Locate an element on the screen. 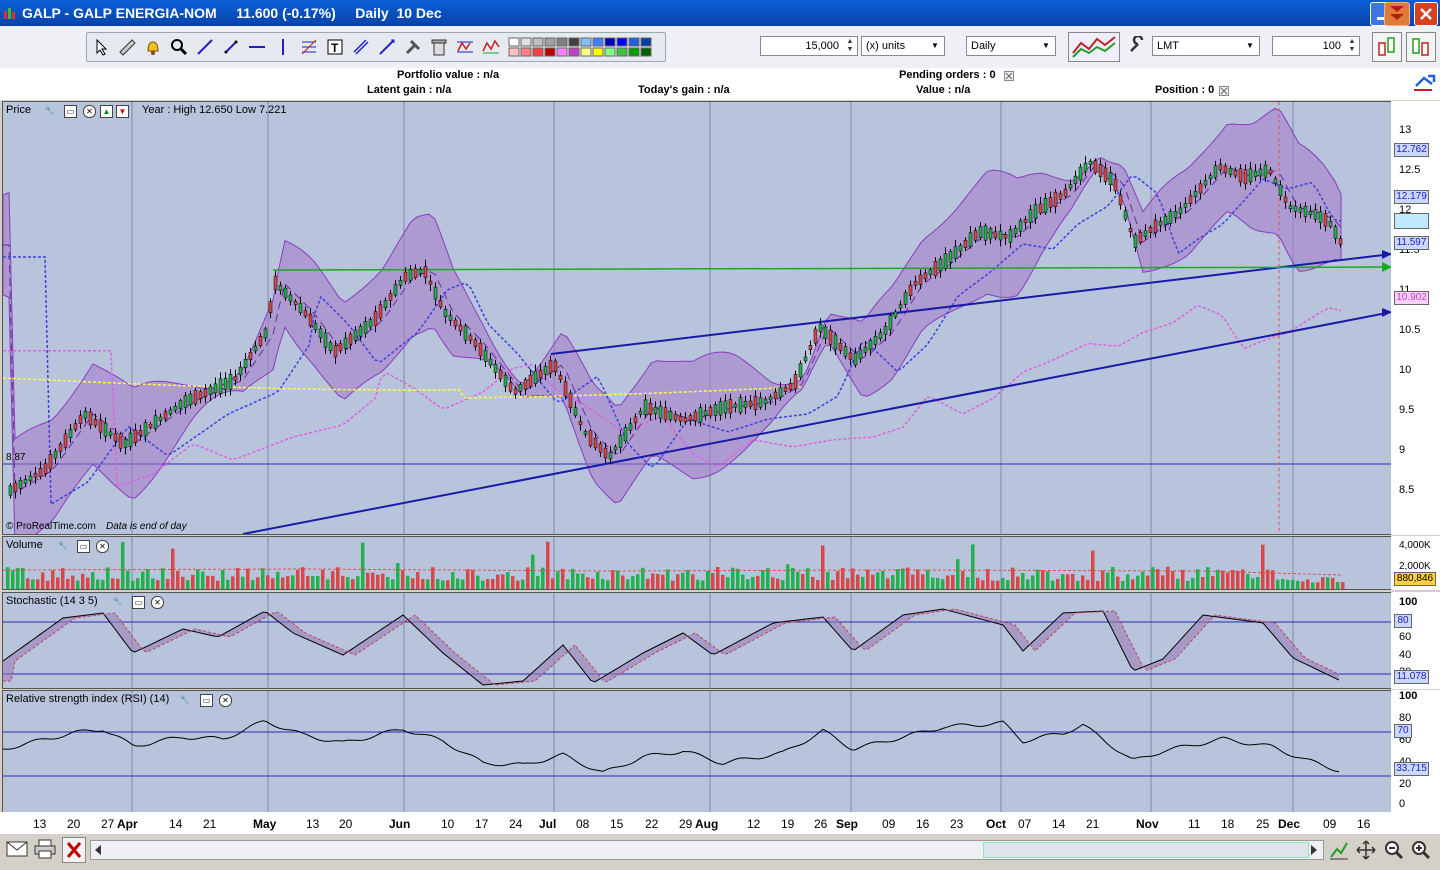  rsi-panel: Relative strength index (RSI) (14) 🔧 ▭ ✕ is located at coordinates (697, 751).